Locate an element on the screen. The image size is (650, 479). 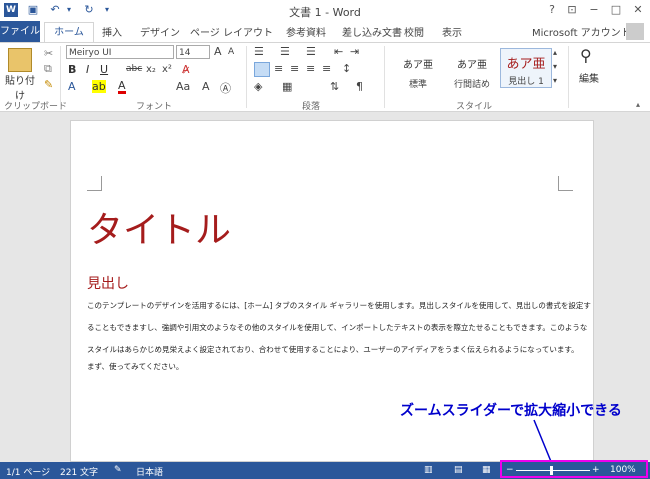
document-title: タイトル is located at coordinates (159, 227).